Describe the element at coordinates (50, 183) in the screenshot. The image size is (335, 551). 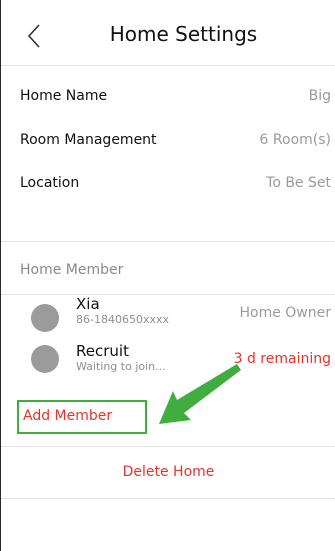
I see `location-label: Location` at that location.